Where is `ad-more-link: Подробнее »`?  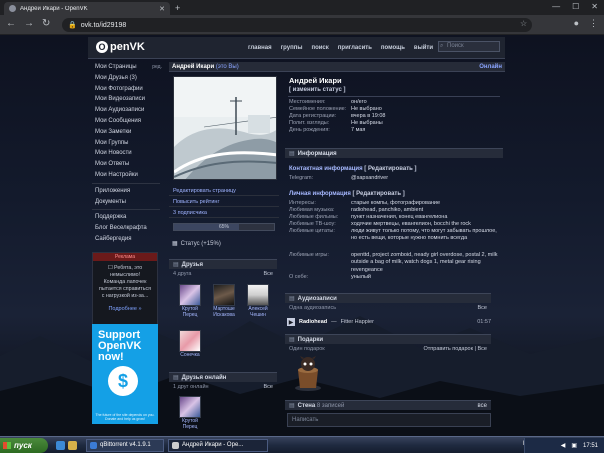 ad-more-link: Подробнее » is located at coordinates (125, 309).